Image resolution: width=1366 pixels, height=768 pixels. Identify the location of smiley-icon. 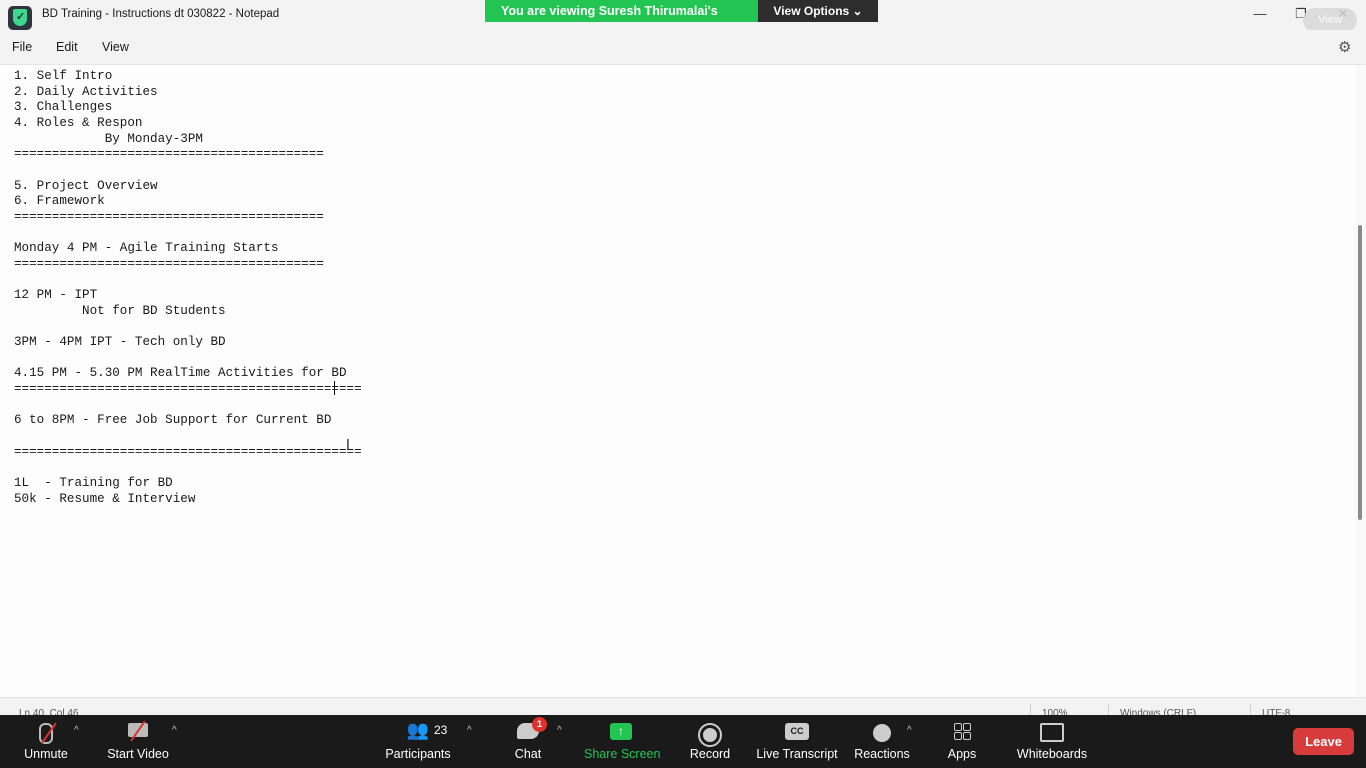
(882, 733).